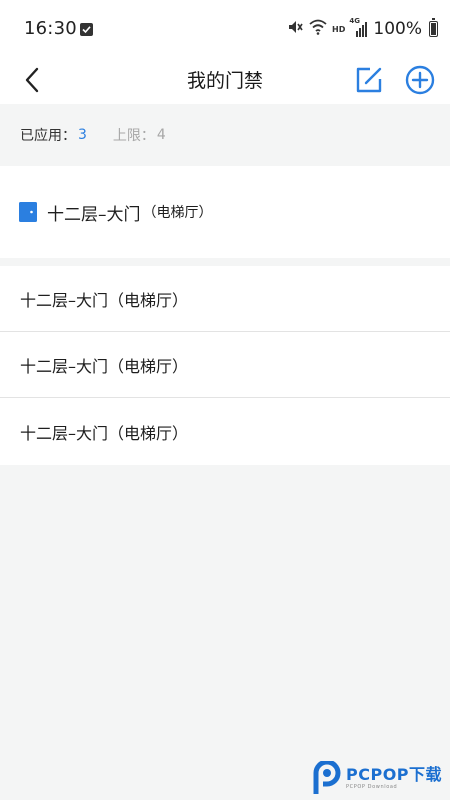 The image size is (450, 800). What do you see at coordinates (358, 27) in the screenshot?
I see `signal-icon: 4G` at bounding box center [358, 27].